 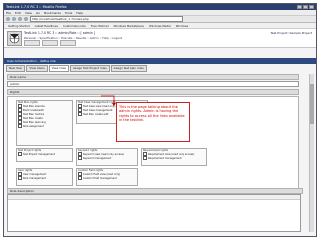 I want to click on checkbox-label: Role assignment, so click(x=33, y=126).